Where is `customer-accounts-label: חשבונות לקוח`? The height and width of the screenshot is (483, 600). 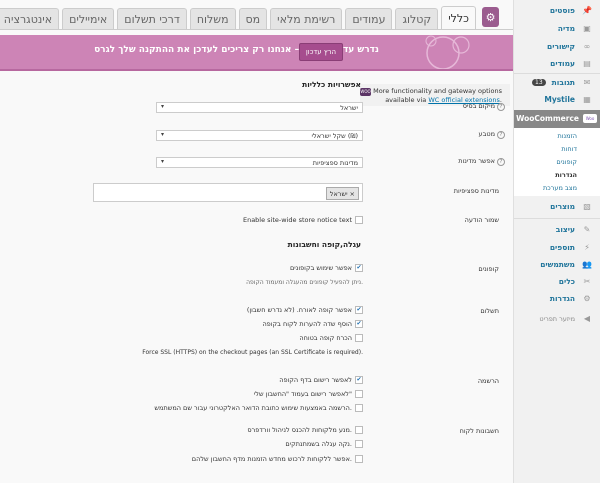
customer-accounts-label: חשבונות לקוח is located at coordinates (479, 431).